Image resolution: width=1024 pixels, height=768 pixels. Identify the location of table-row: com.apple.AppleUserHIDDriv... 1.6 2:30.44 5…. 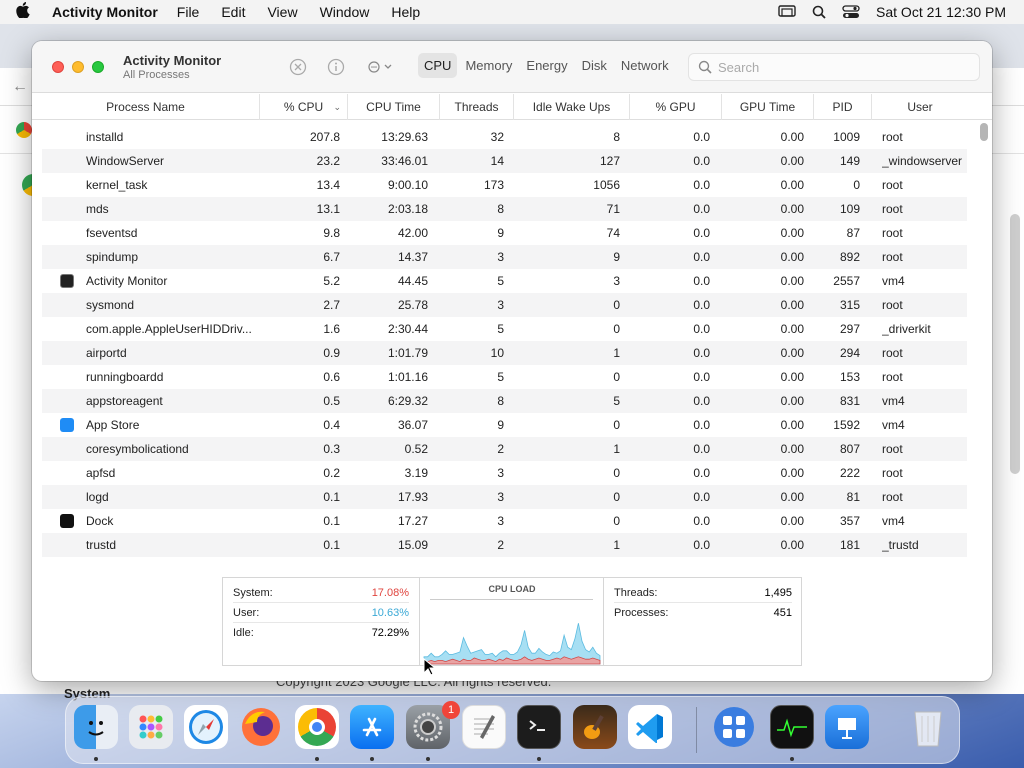
(504, 329).